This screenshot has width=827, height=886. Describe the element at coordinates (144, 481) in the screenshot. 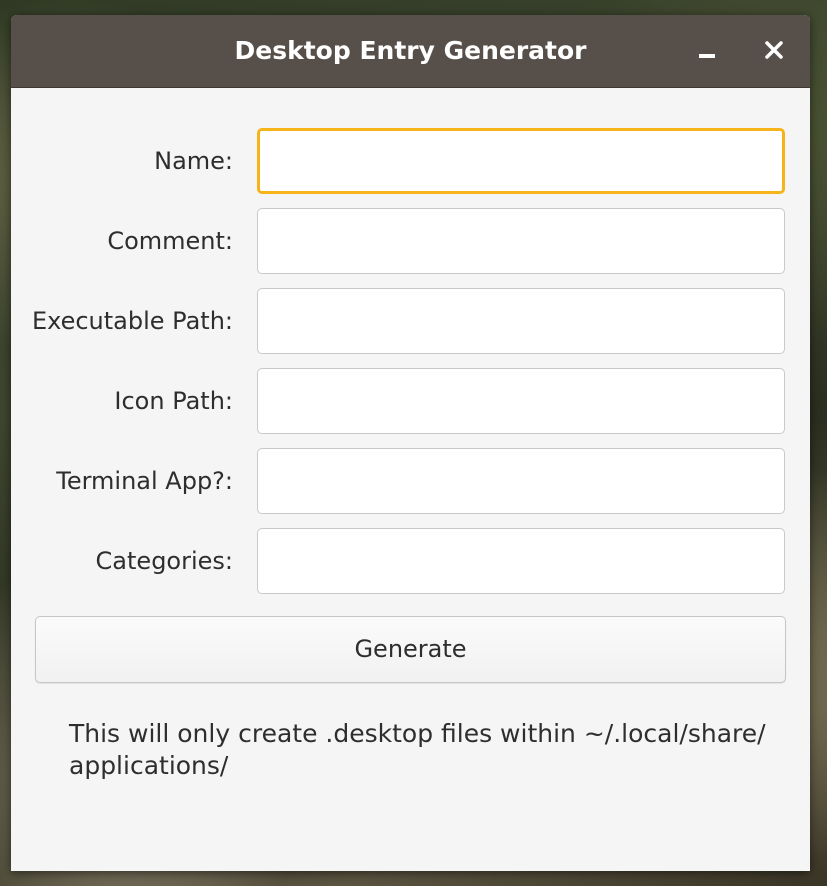

I see `terminal-app-label: Terminal App?:` at that location.